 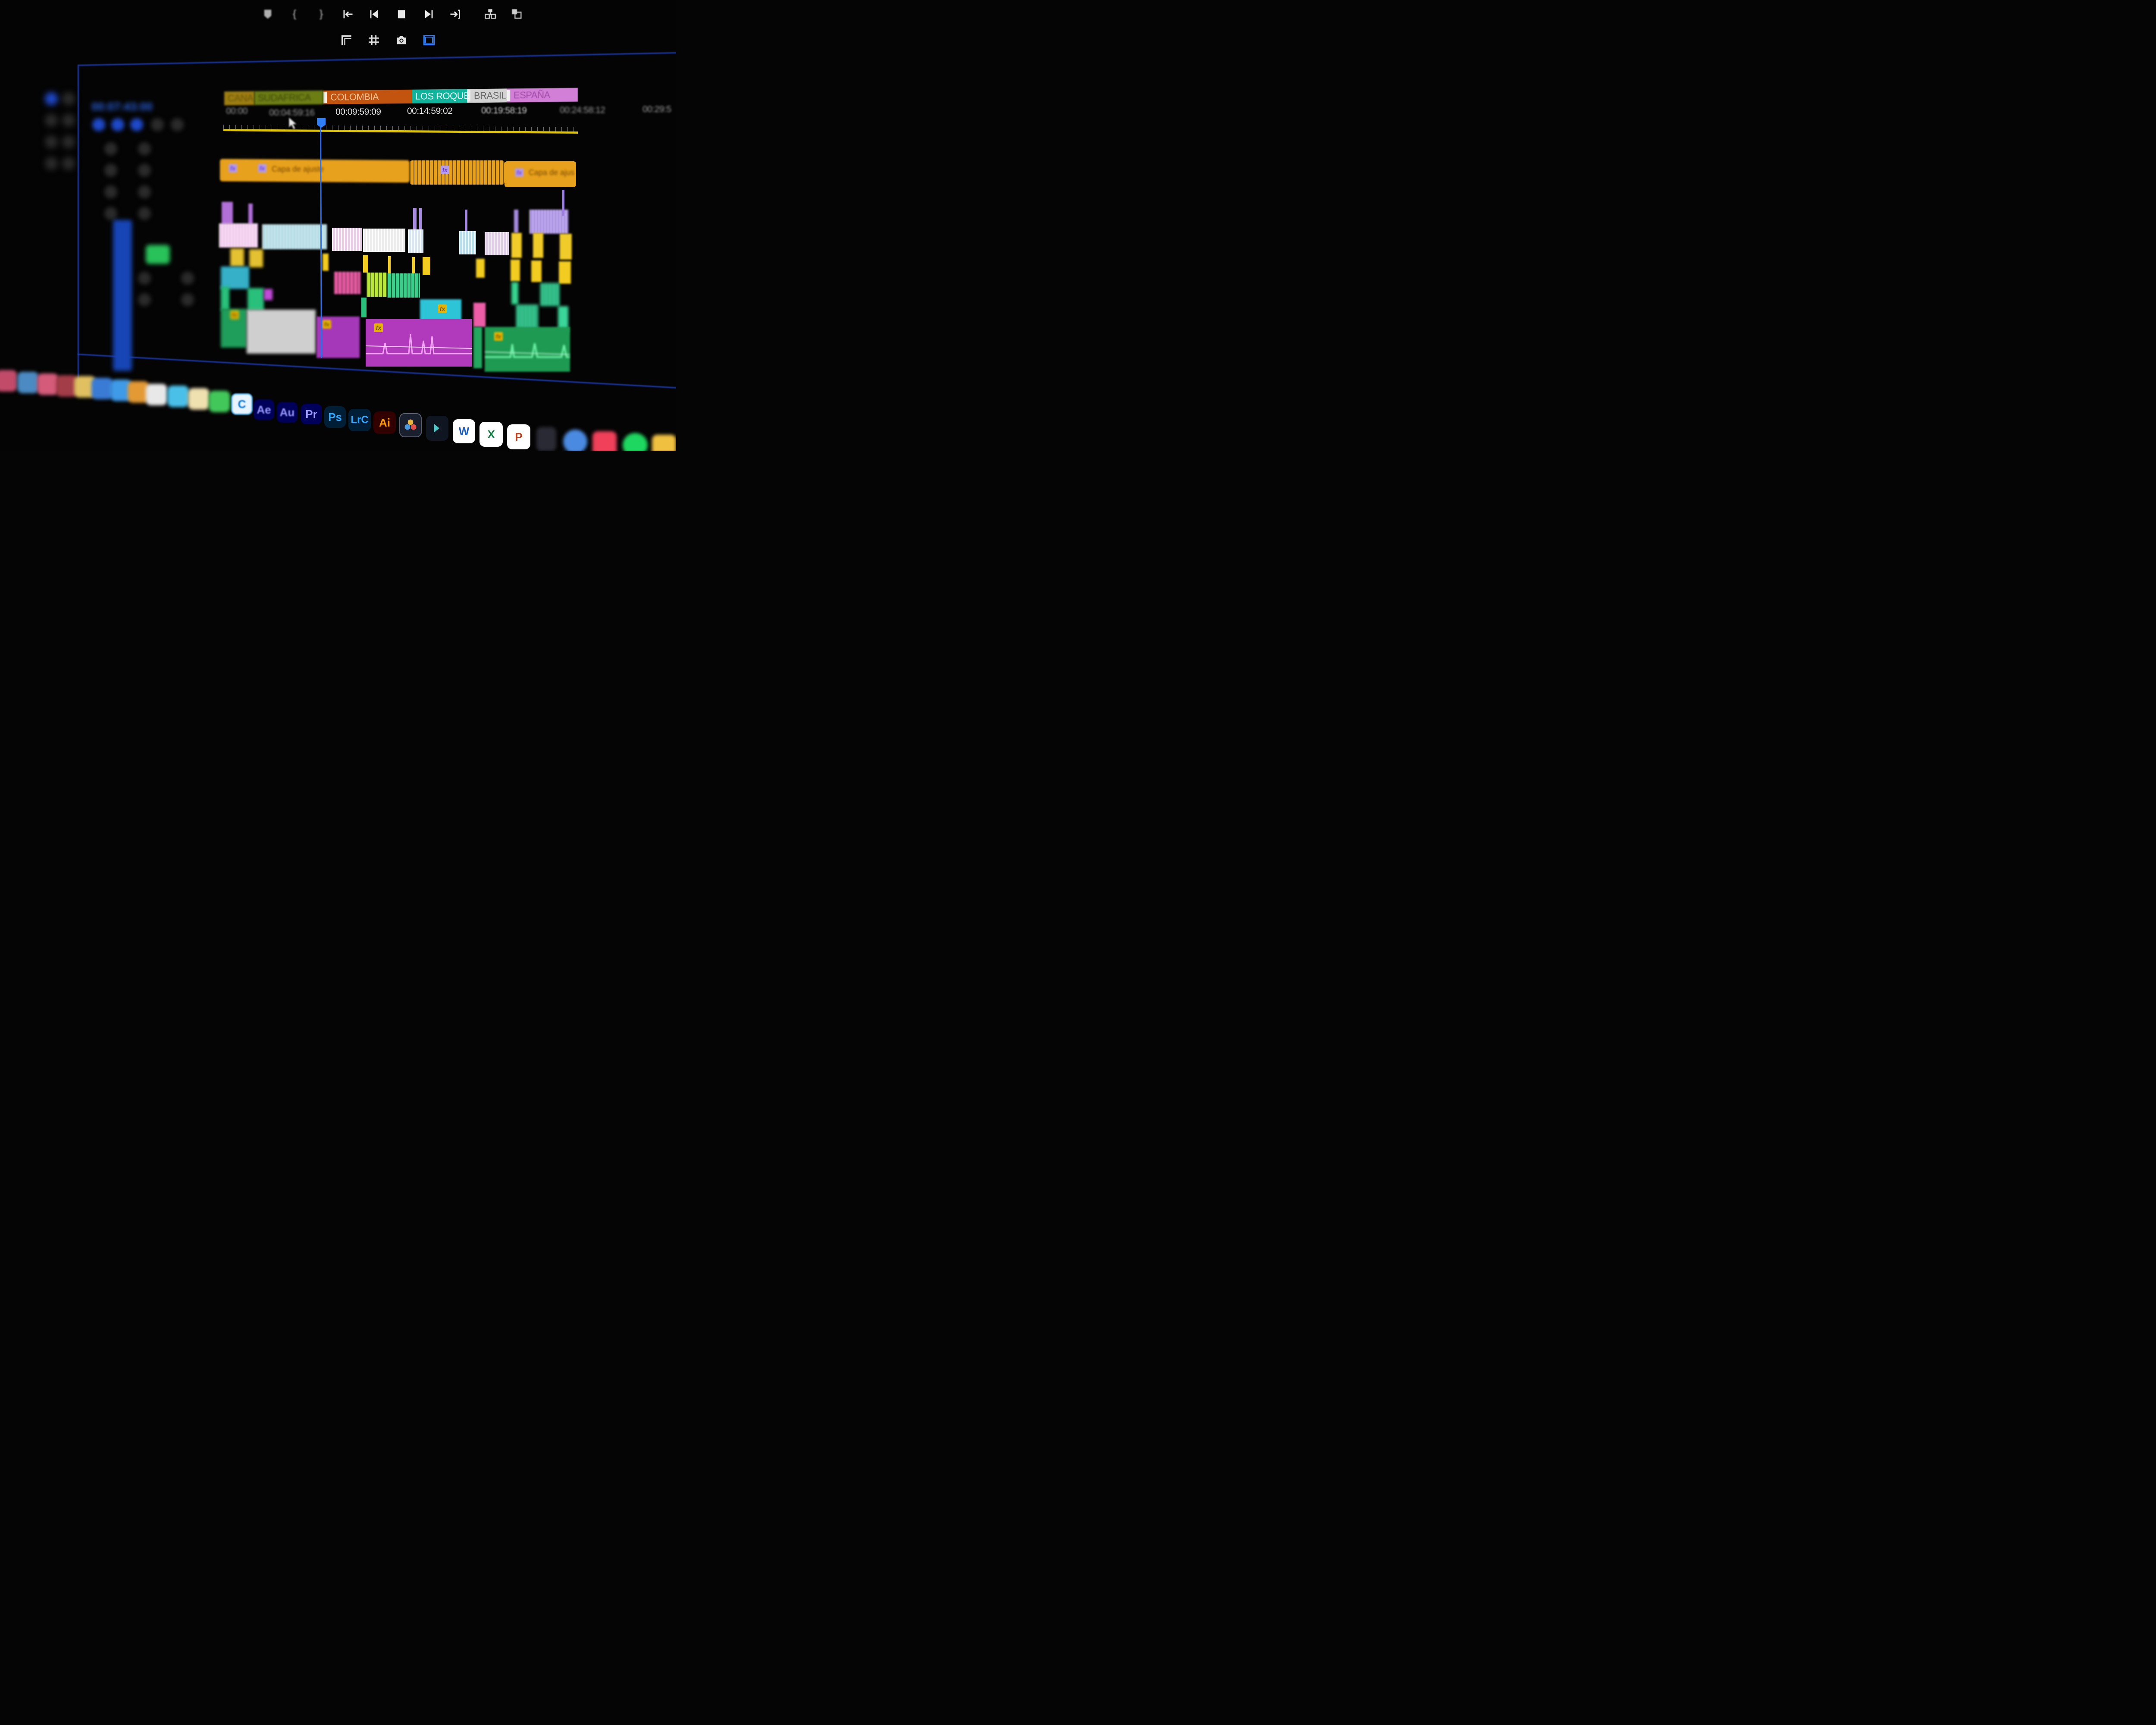 What do you see at coordinates (288, 97) in the screenshot?
I see `marker-sudafrica: SUDAFRICA` at bounding box center [288, 97].